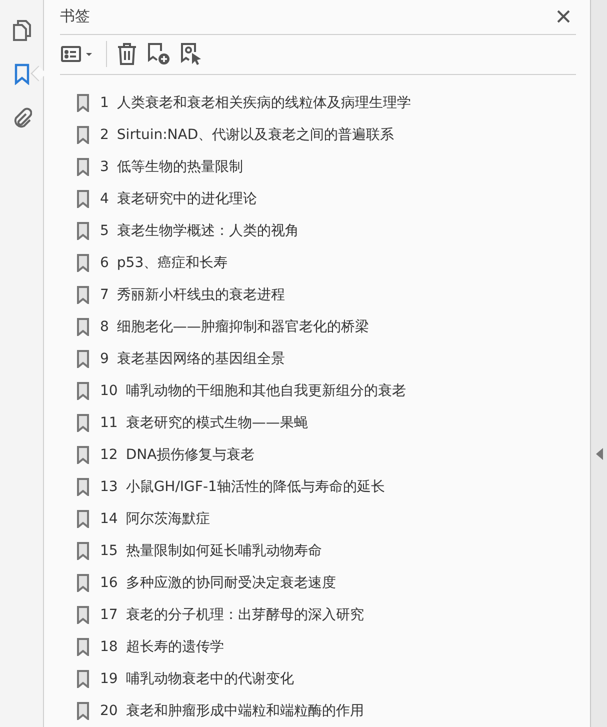  Describe the element at coordinates (109, 615) in the screenshot. I see `bookmark-number: 17` at that location.